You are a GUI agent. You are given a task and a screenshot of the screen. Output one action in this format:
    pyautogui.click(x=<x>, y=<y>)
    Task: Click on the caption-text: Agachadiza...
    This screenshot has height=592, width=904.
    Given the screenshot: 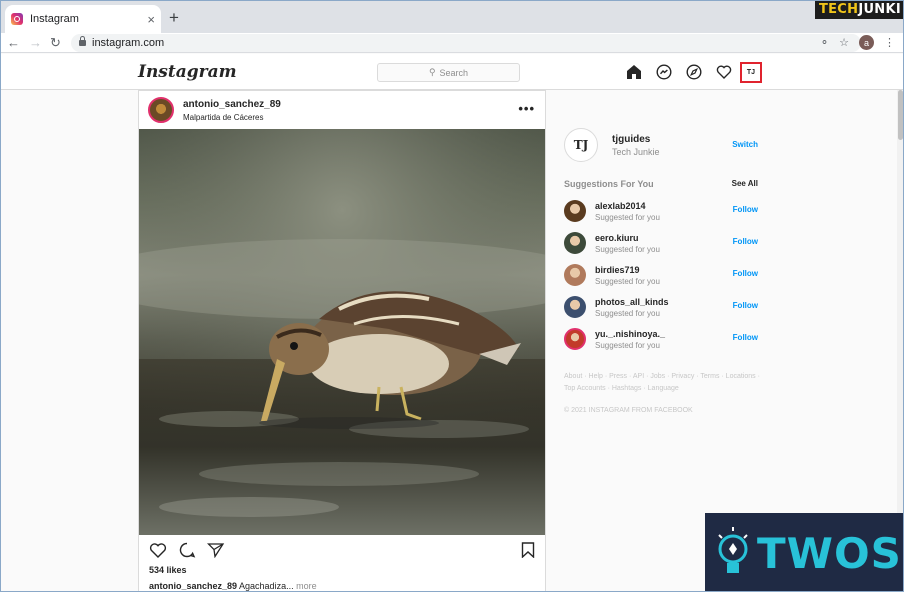 What is the action you would take?
    pyautogui.click(x=265, y=586)
    